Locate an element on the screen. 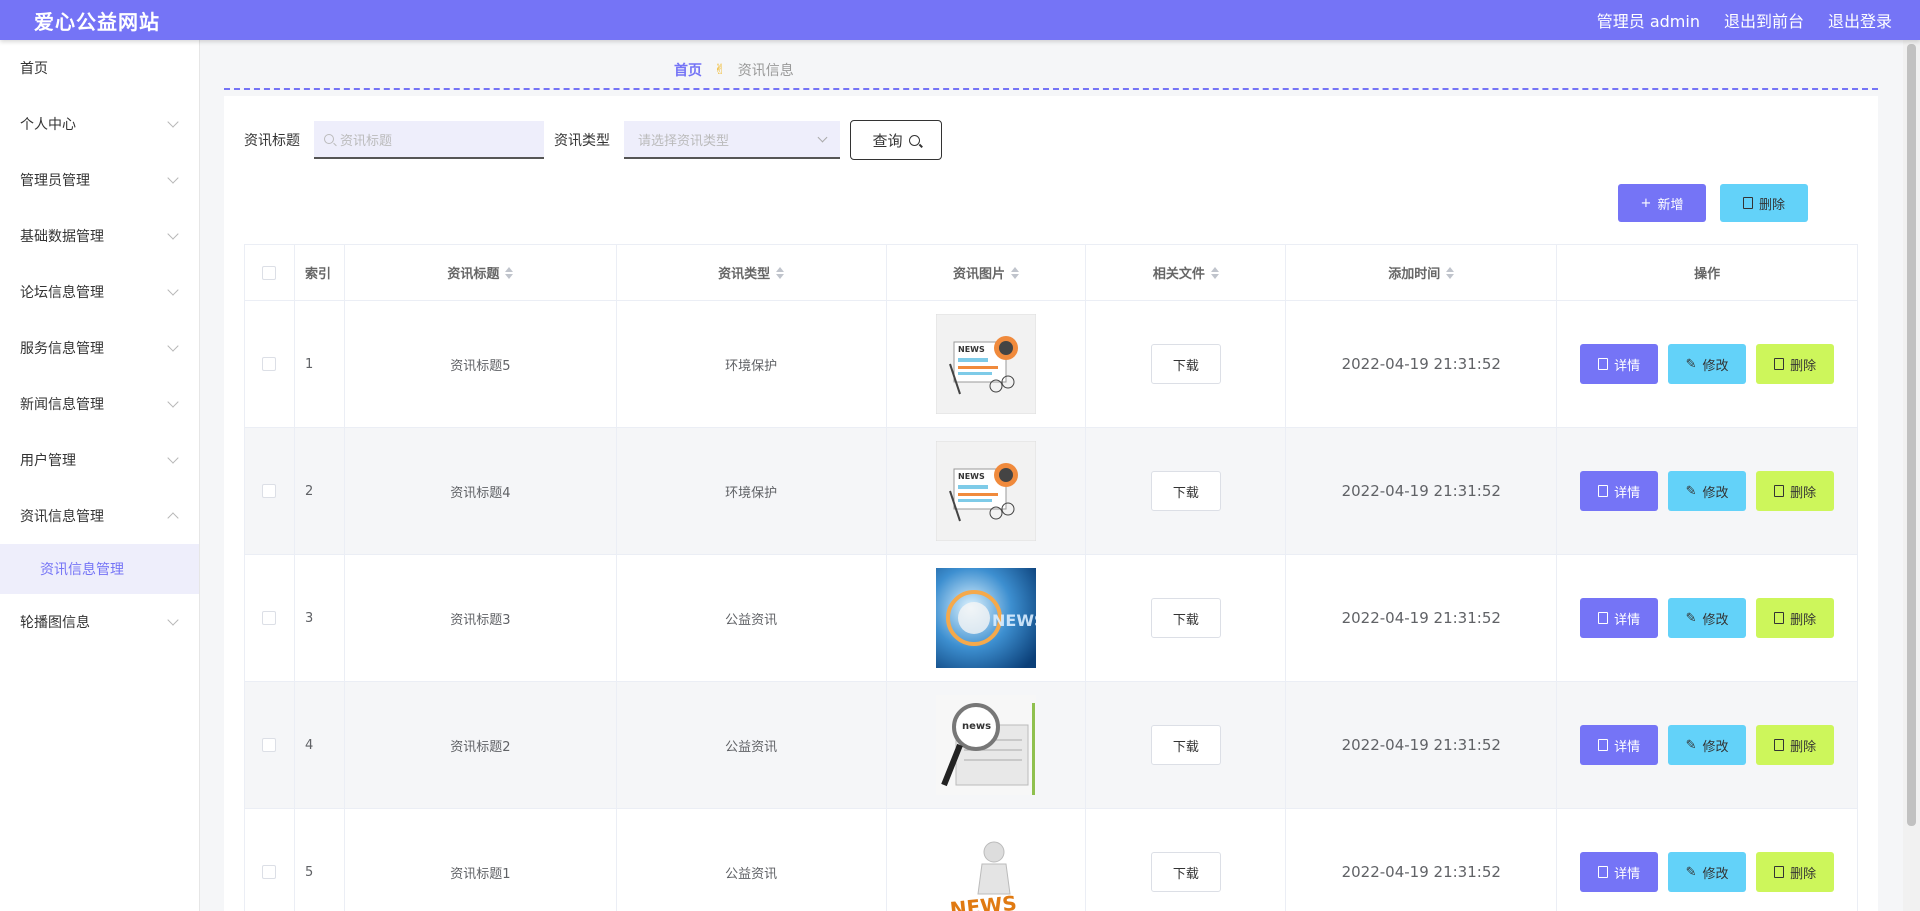  query-button: 查询 is located at coordinates (896, 140).